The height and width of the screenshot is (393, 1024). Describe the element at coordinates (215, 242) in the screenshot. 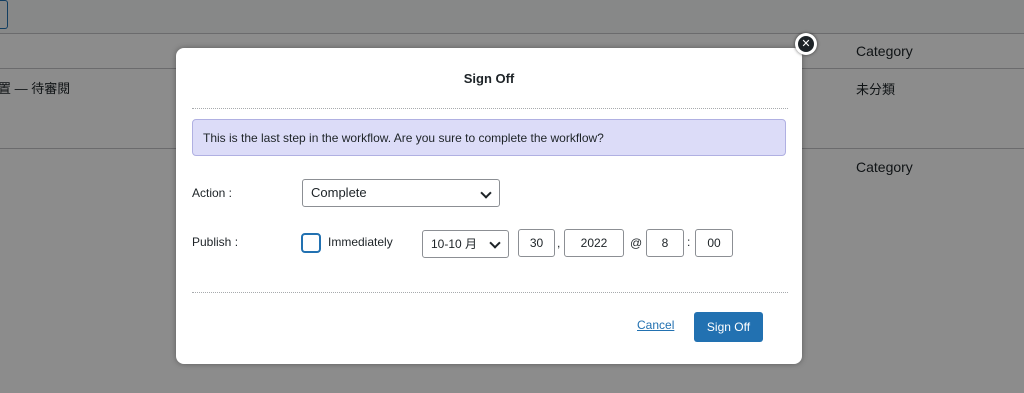

I see `publish-label: Publish :` at that location.